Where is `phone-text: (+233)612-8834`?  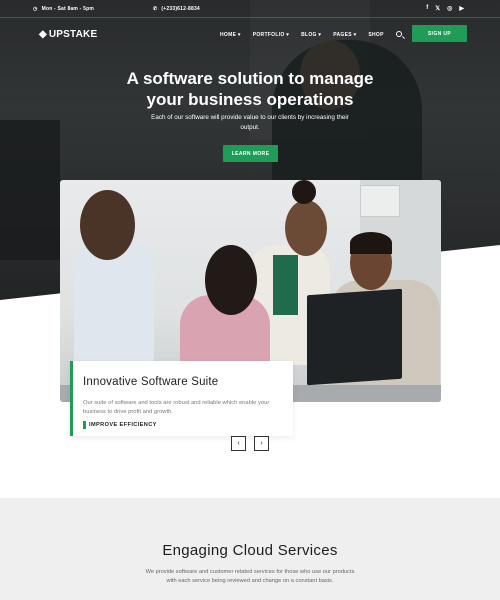 phone-text: (+233)612-8834 is located at coordinates (180, 9).